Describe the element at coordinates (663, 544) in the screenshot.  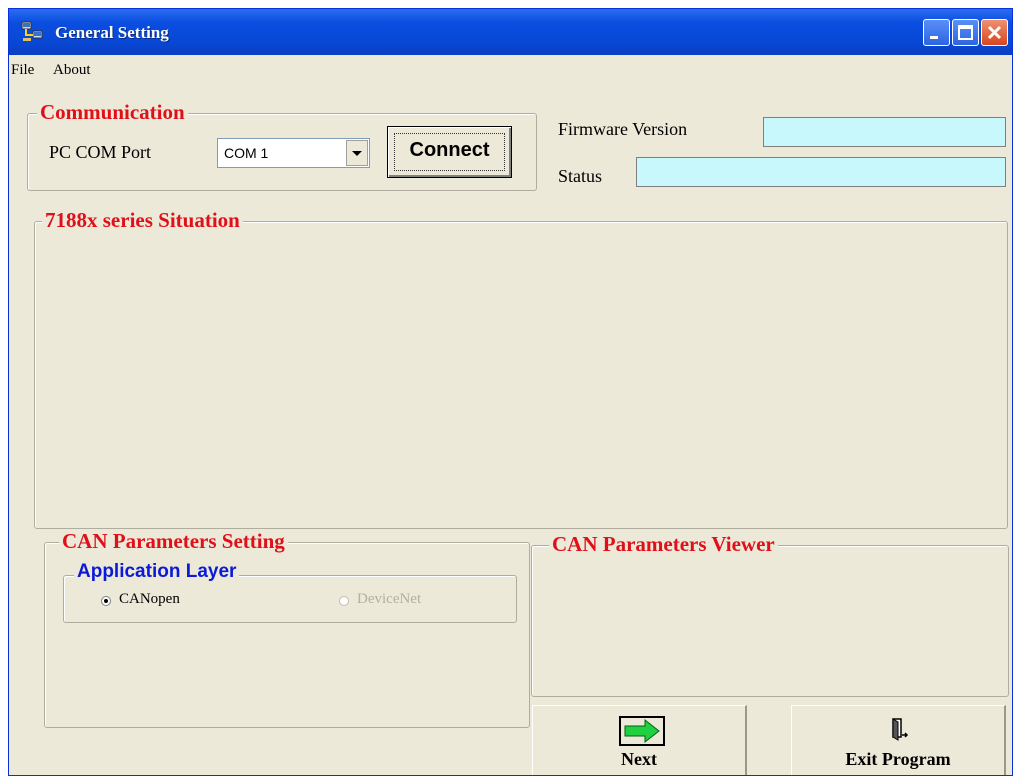
I see `can-parameters-viewer-legend: CAN Parameters Viewer` at that location.